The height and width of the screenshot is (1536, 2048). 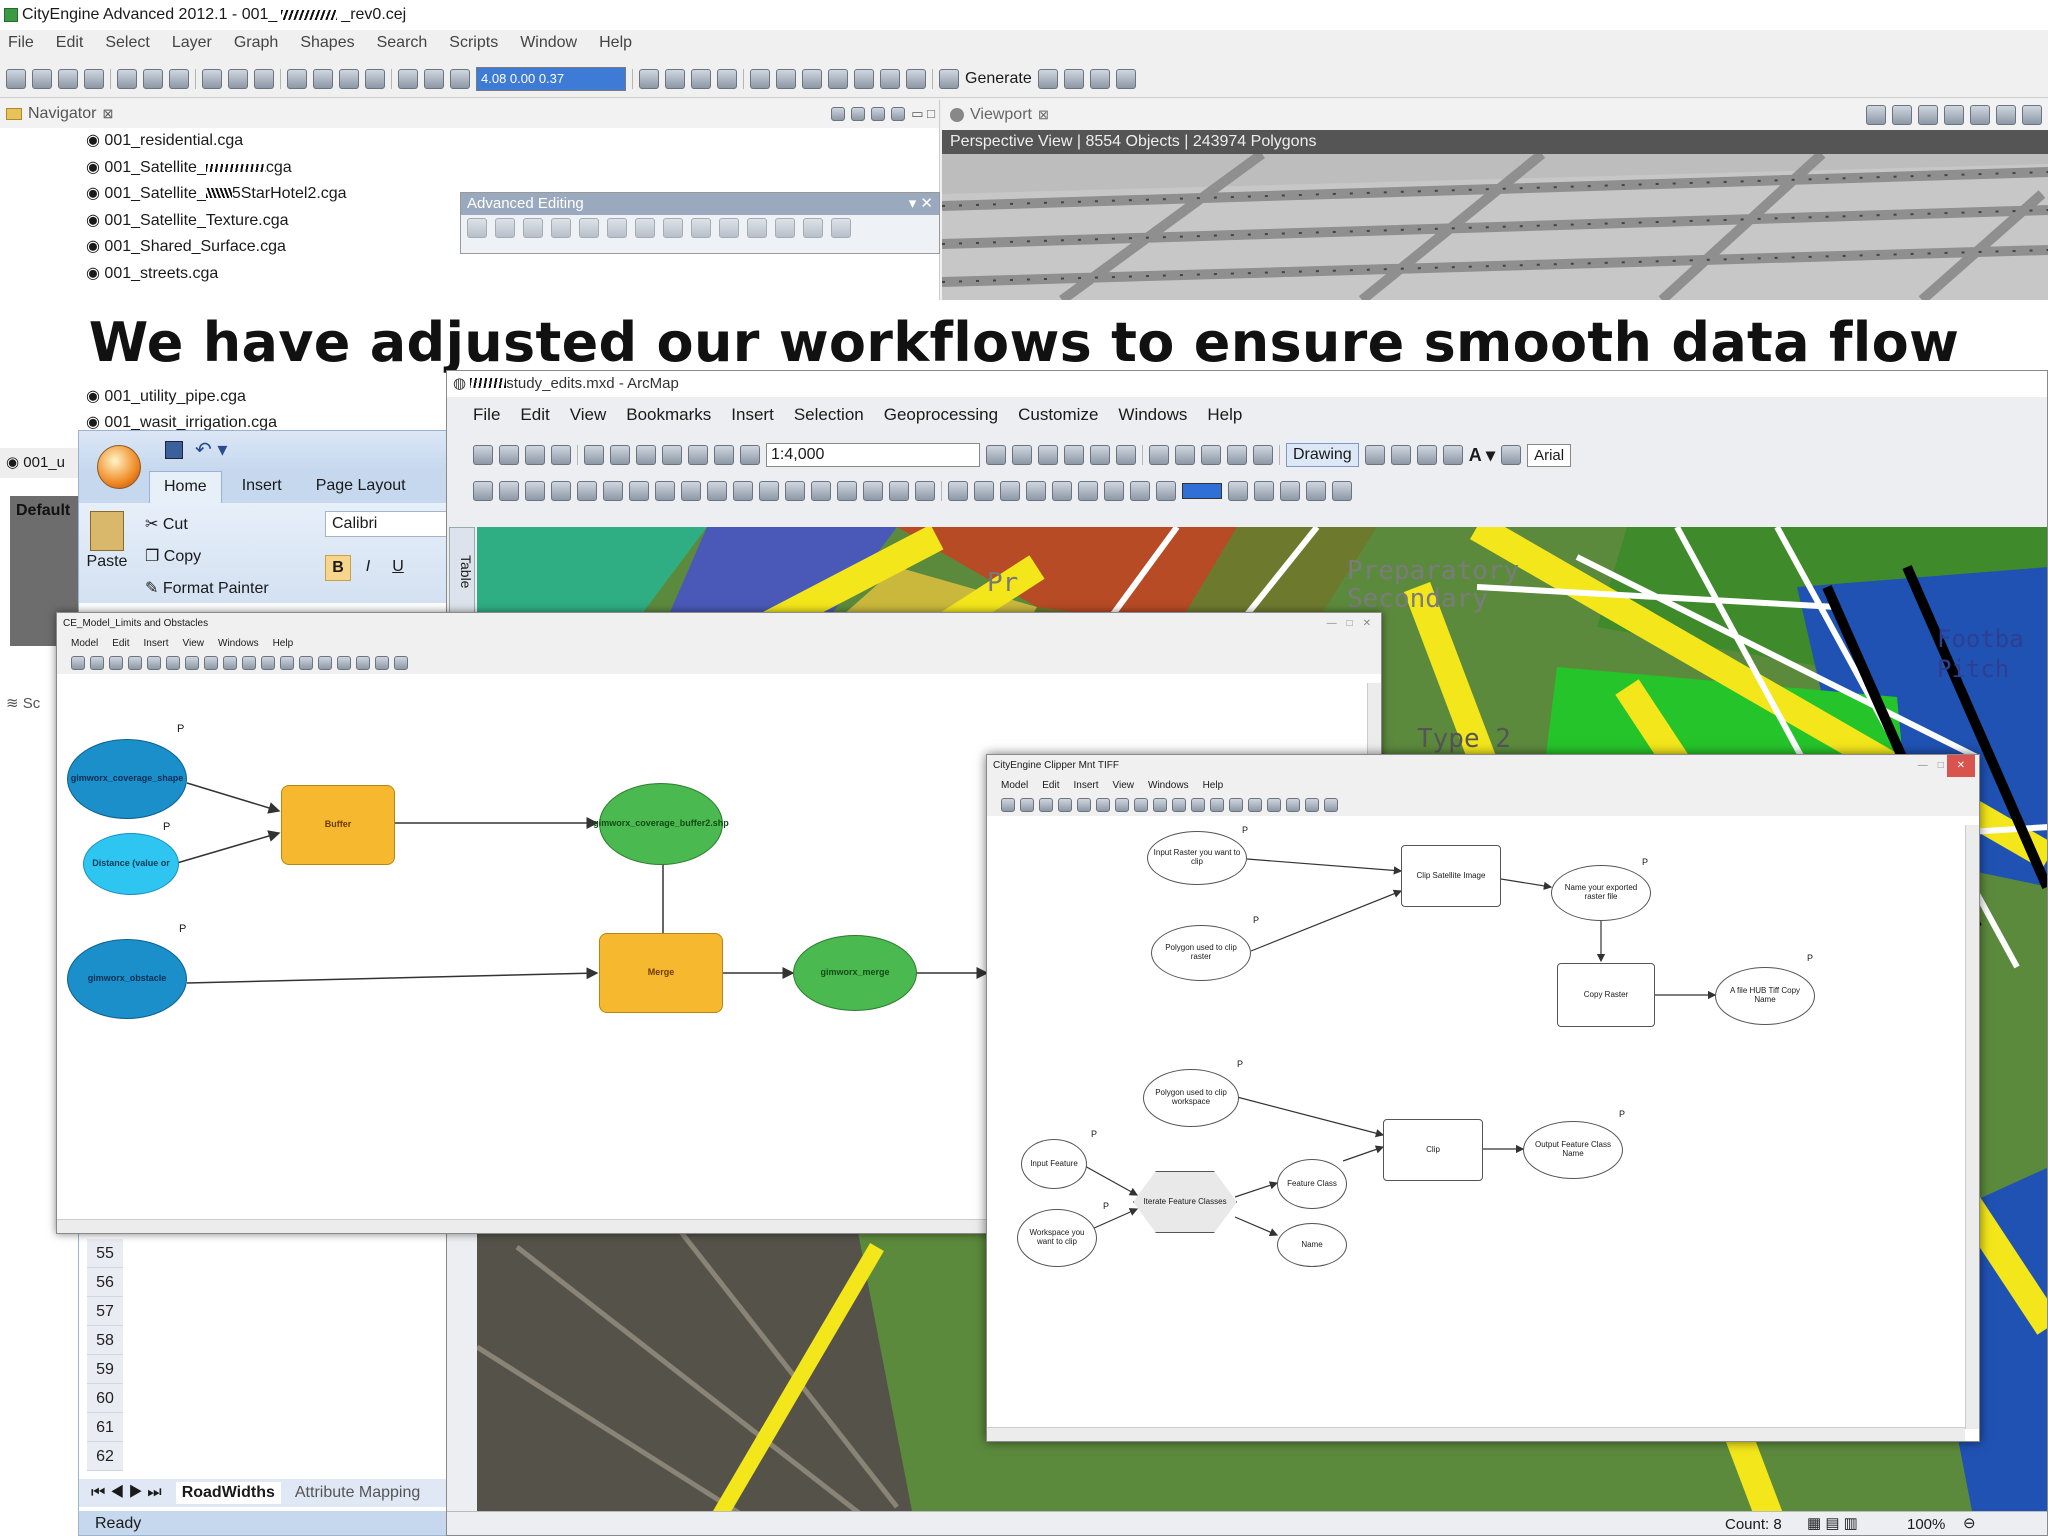 What do you see at coordinates (105, 1253) in the screenshot?
I see `row-header: 55` at bounding box center [105, 1253].